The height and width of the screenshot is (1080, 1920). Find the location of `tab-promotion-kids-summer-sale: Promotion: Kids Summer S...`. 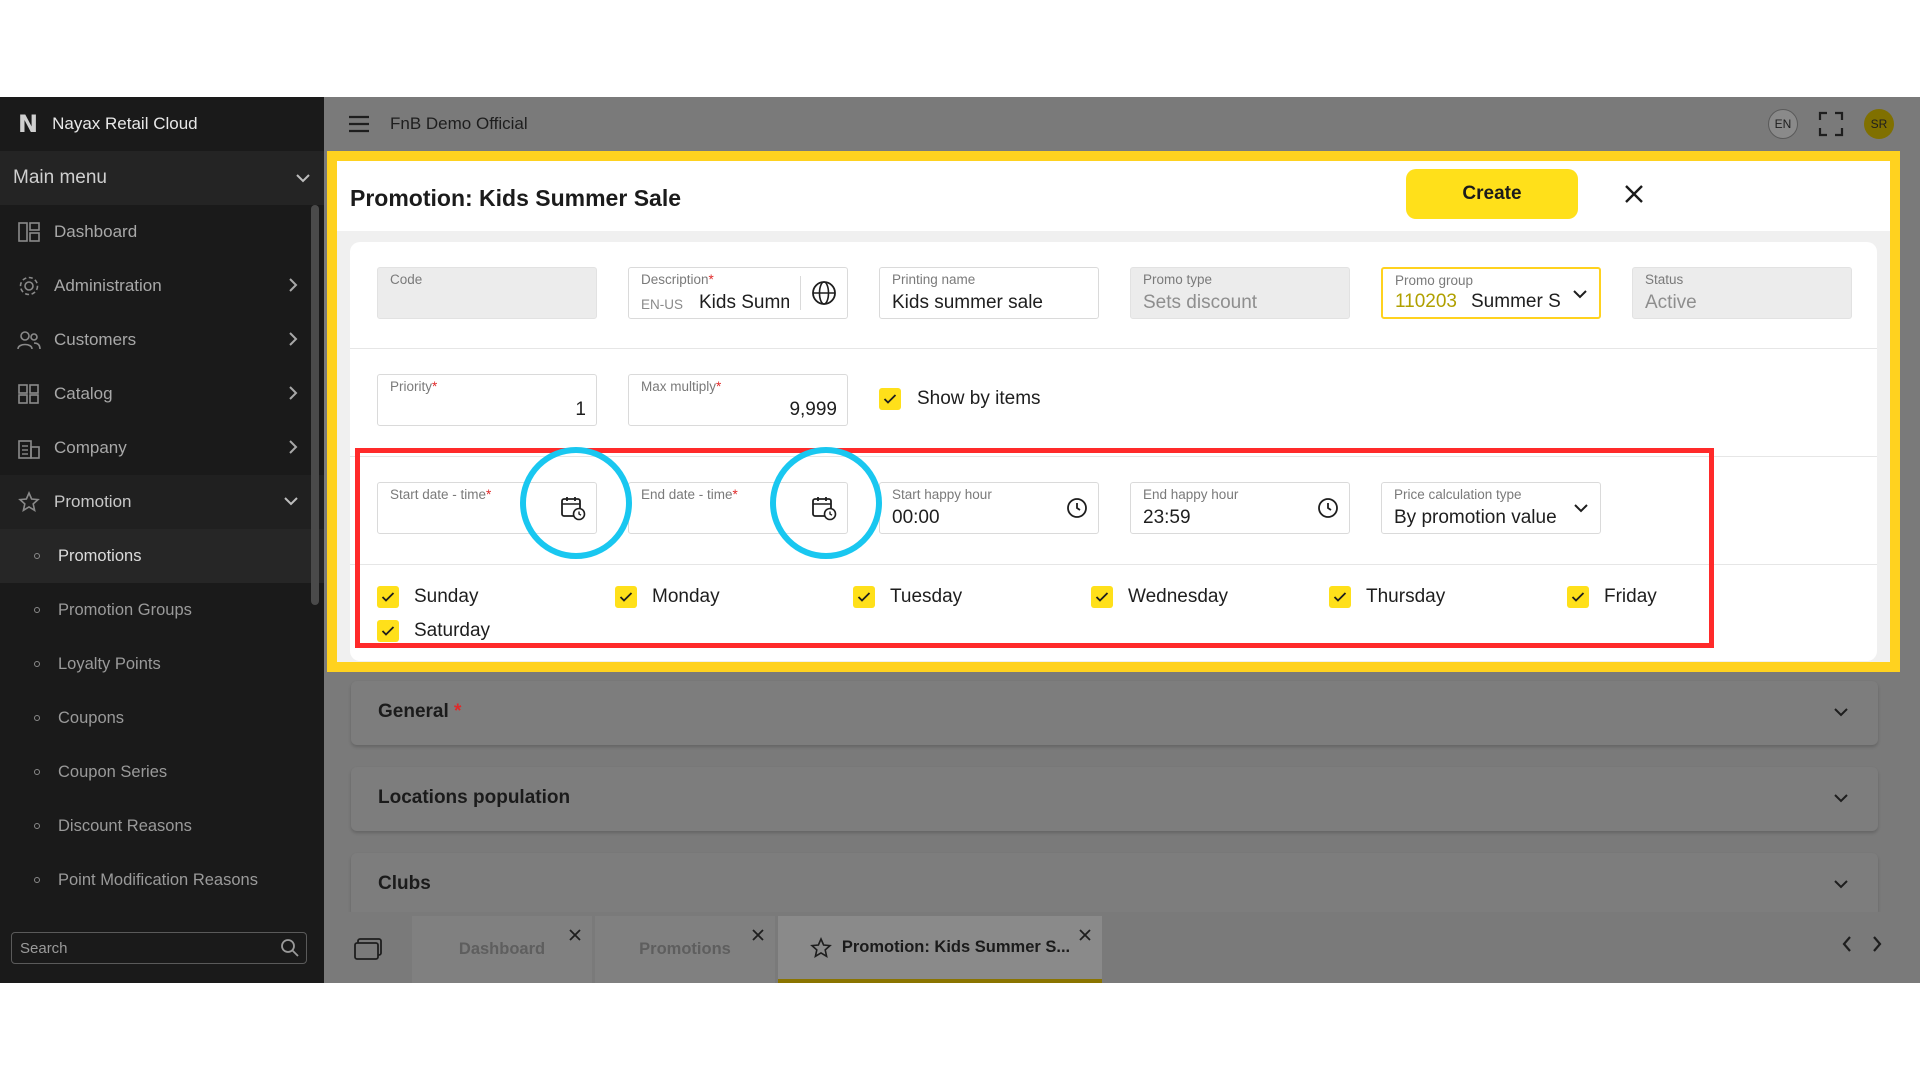

tab-promotion-kids-summer-sale: Promotion: Kids Summer S... is located at coordinates (940, 949).